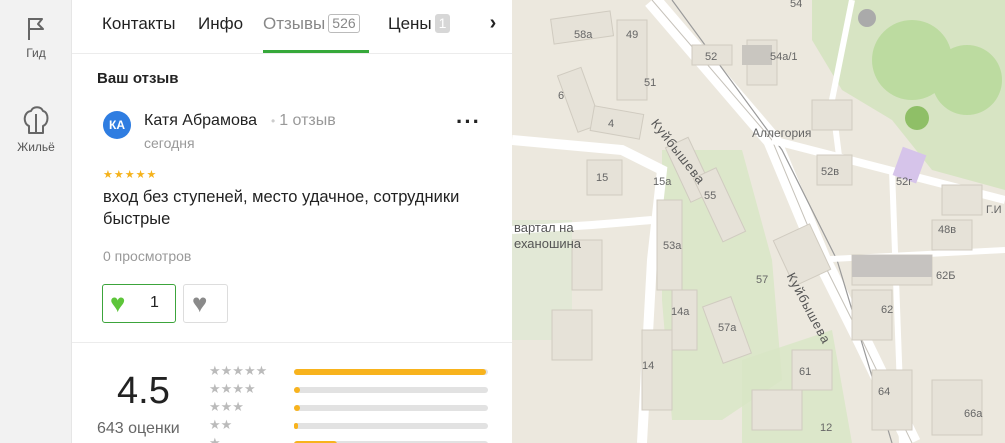 The image size is (1005, 443). I want to click on grey-heart-icon: ♥, so click(200, 303).